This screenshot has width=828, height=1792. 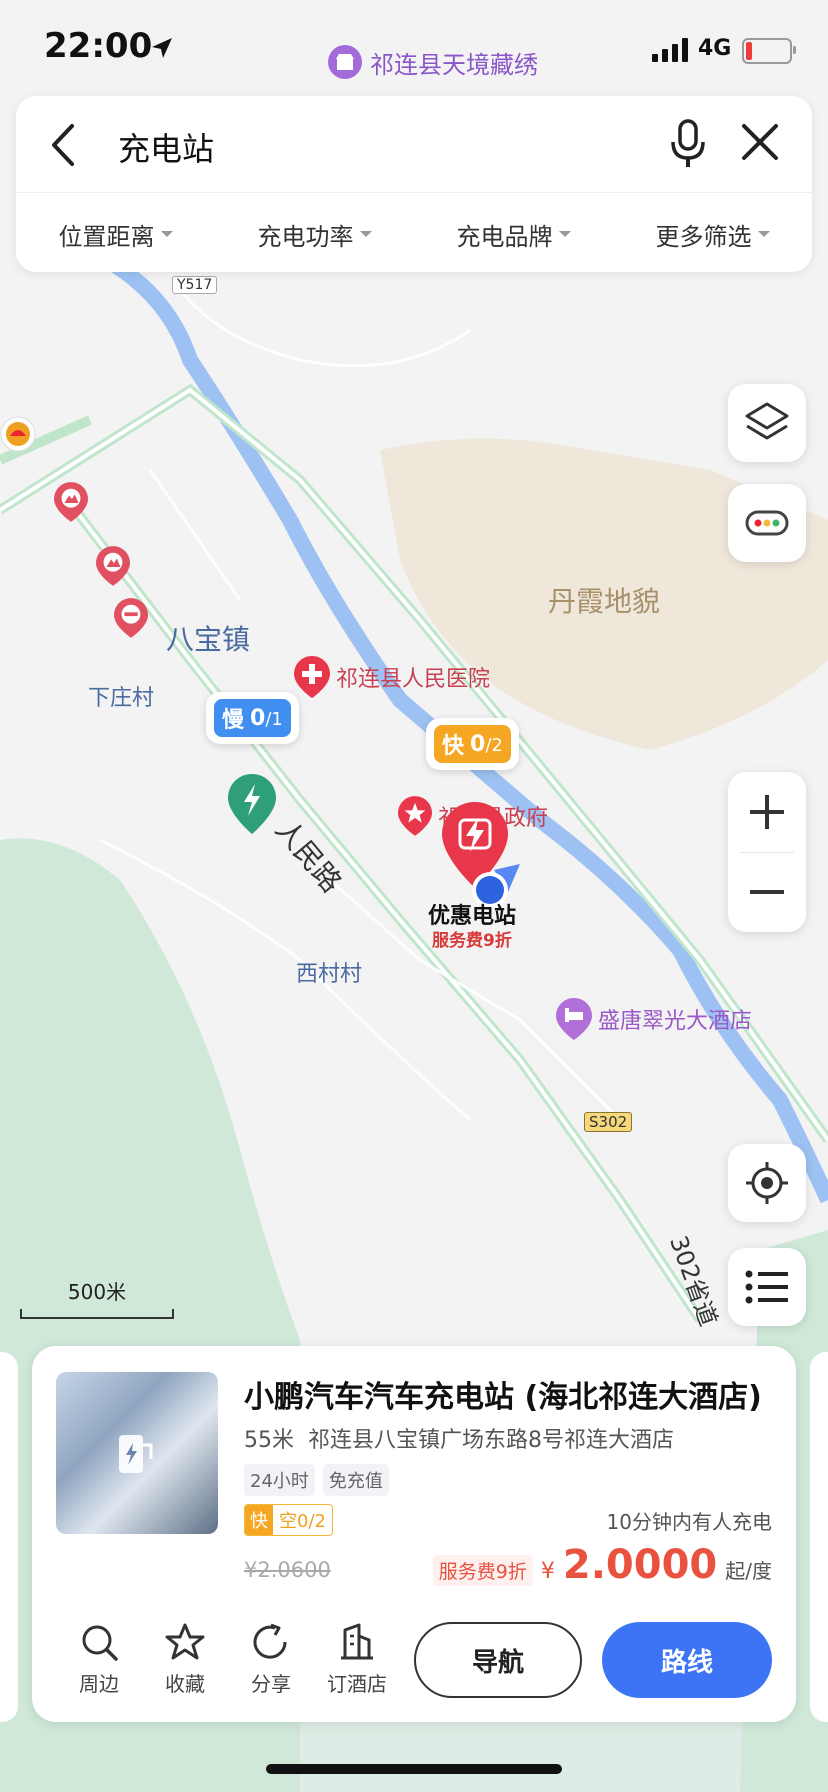 What do you see at coordinates (433, 62) in the screenshot?
I see `status-banner: 祁连县天境藏绣` at bounding box center [433, 62].